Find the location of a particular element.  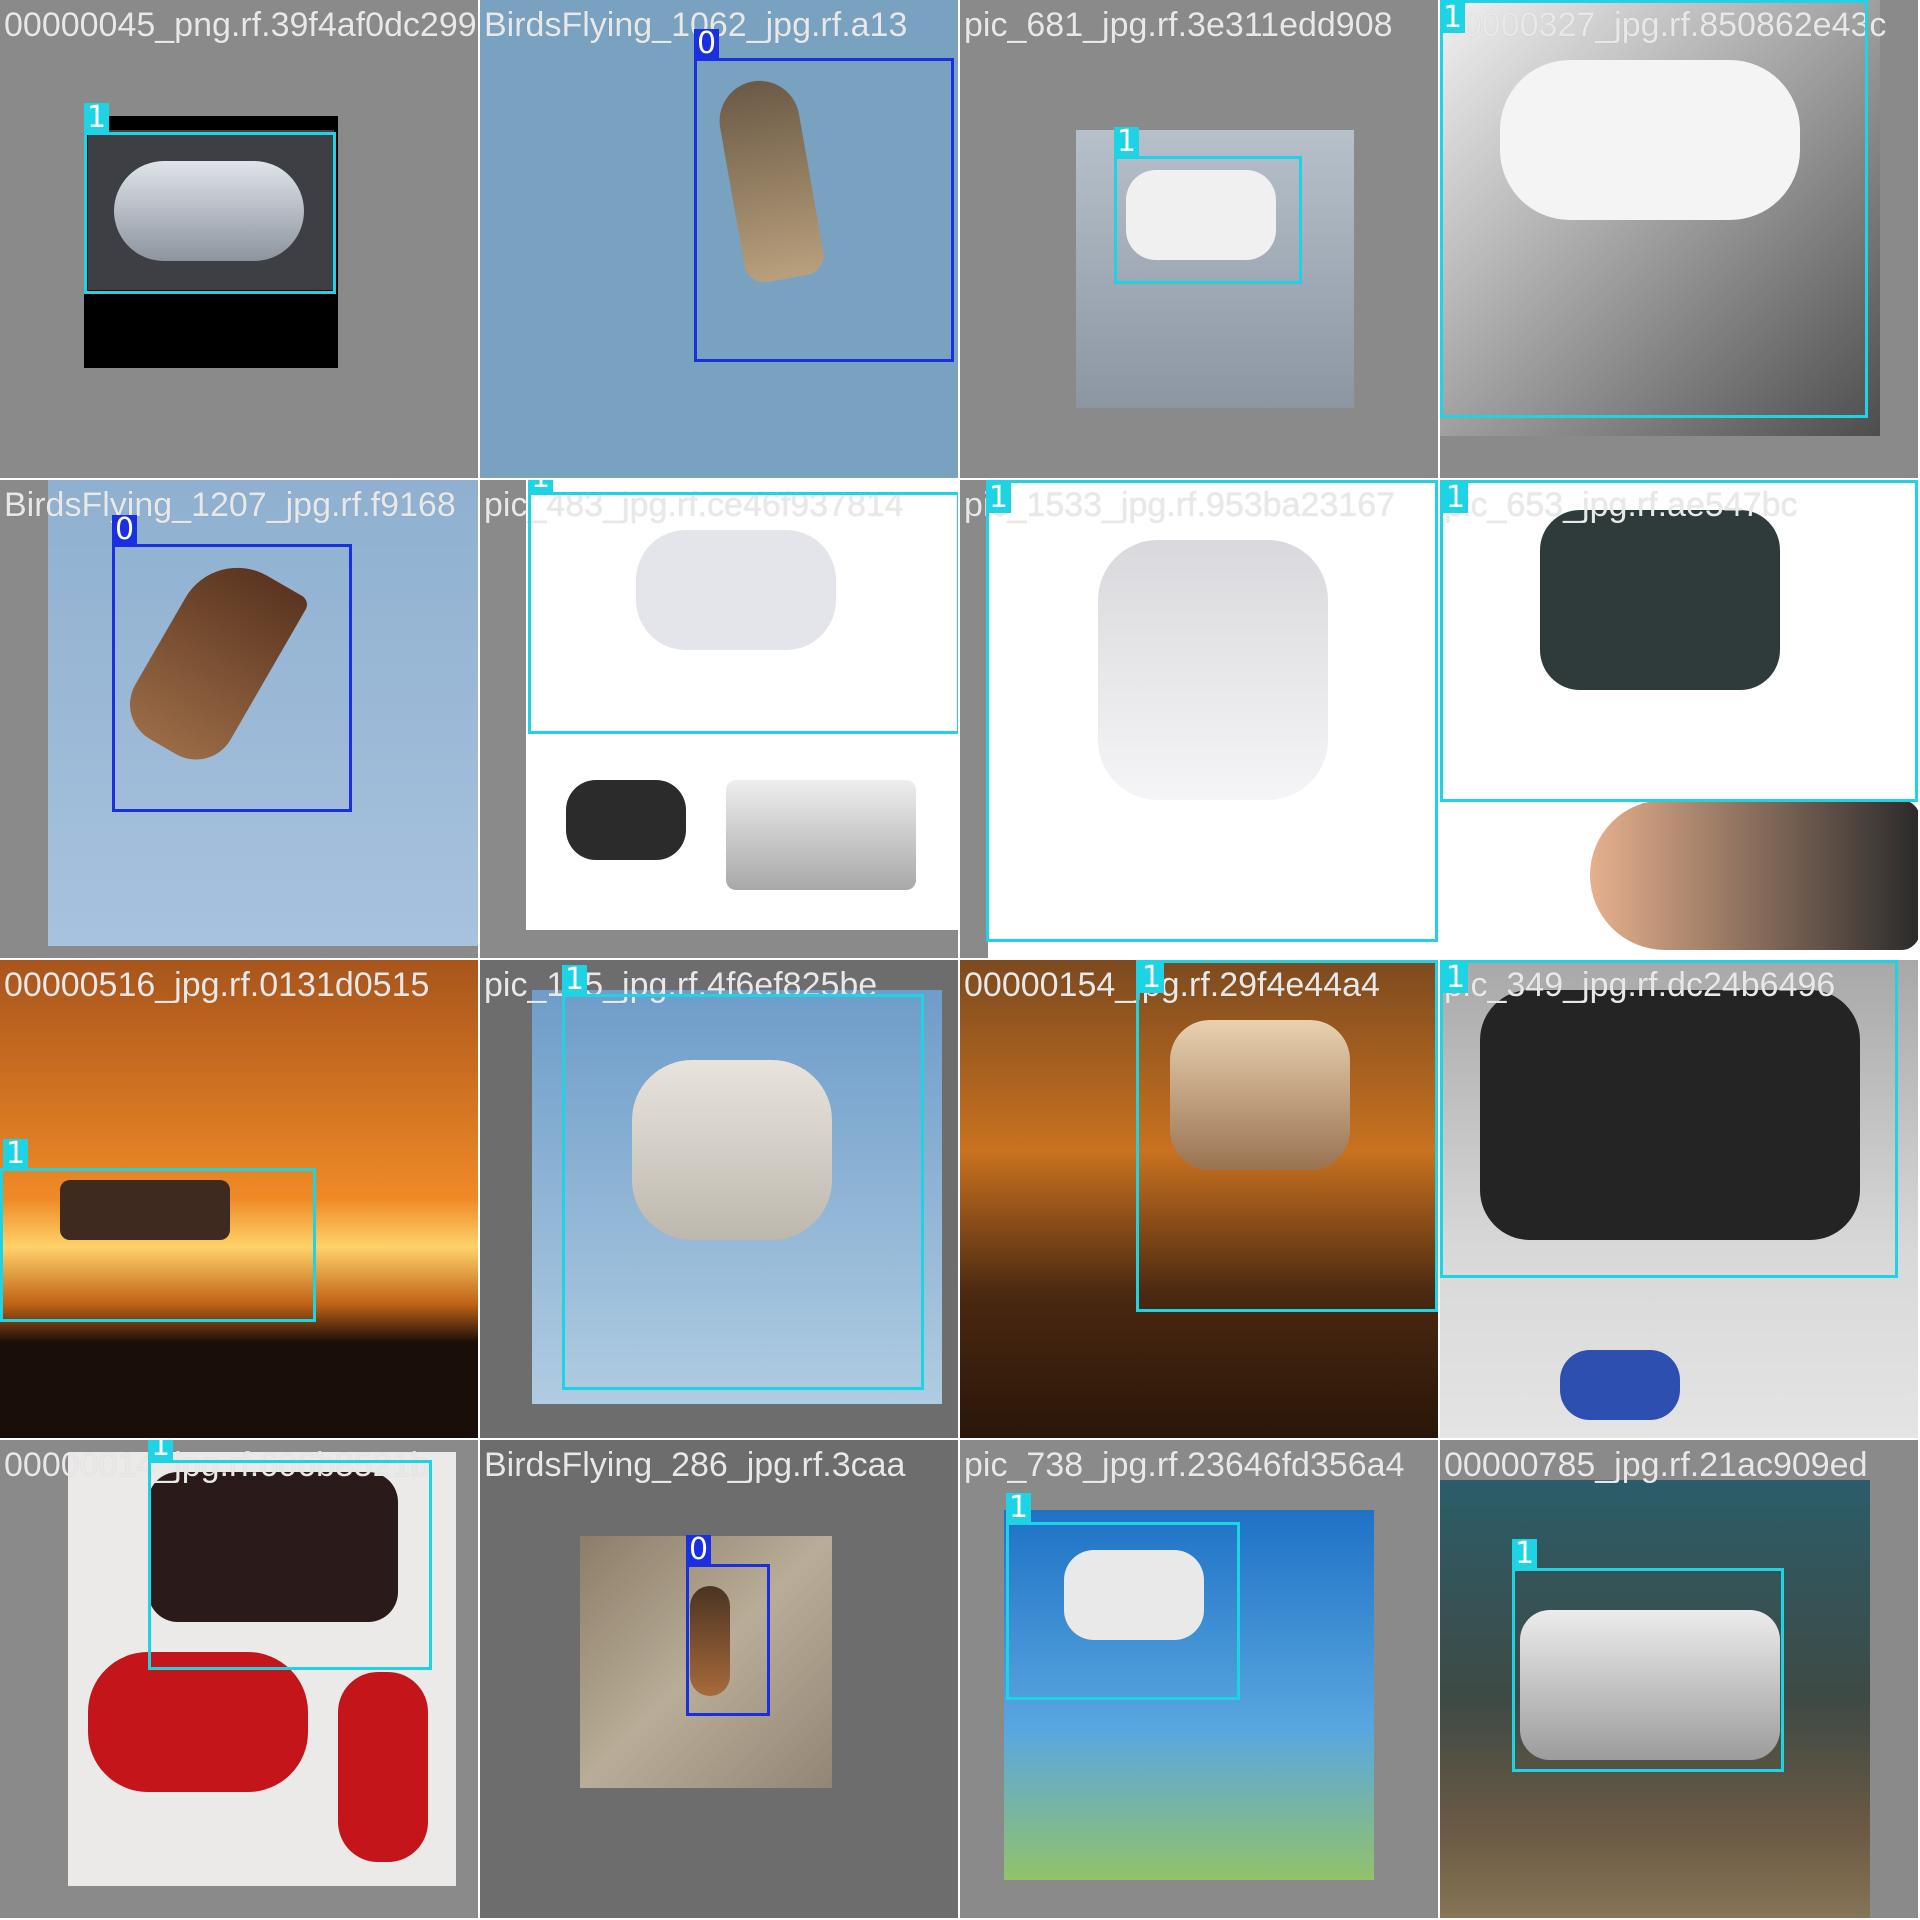

mosaic-tile: BirdsFlying_286_jpg.rf.3caa 0 is located at coordinates (719, 1679).